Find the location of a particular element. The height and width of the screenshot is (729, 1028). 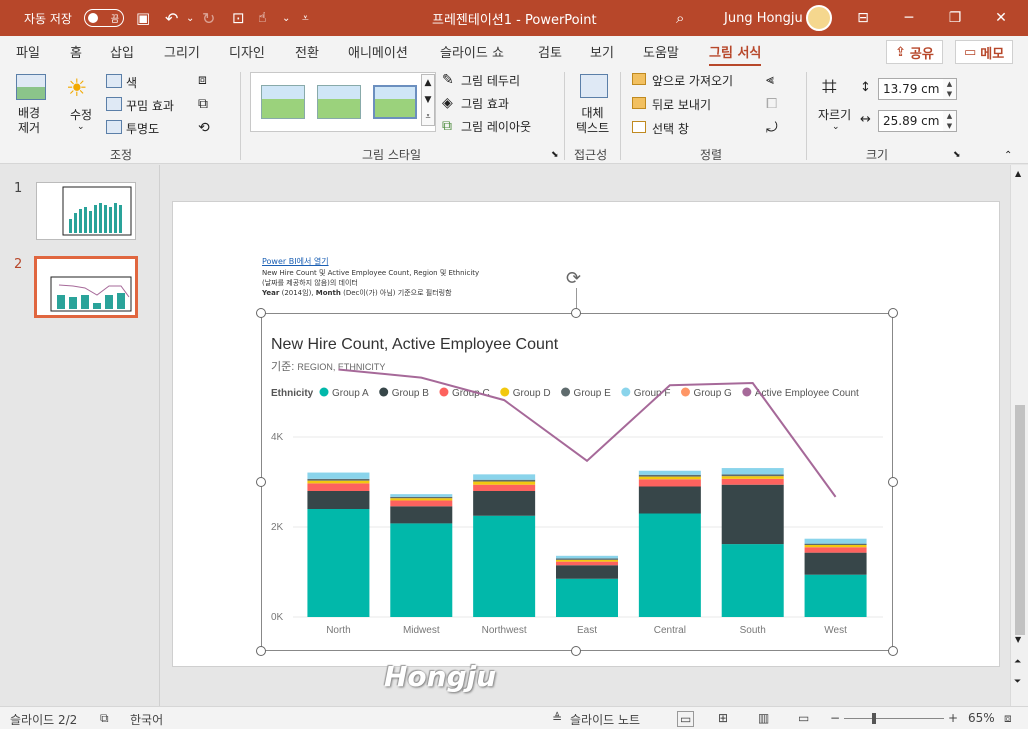

color-button: 색 is located at coordinates (131, 82).